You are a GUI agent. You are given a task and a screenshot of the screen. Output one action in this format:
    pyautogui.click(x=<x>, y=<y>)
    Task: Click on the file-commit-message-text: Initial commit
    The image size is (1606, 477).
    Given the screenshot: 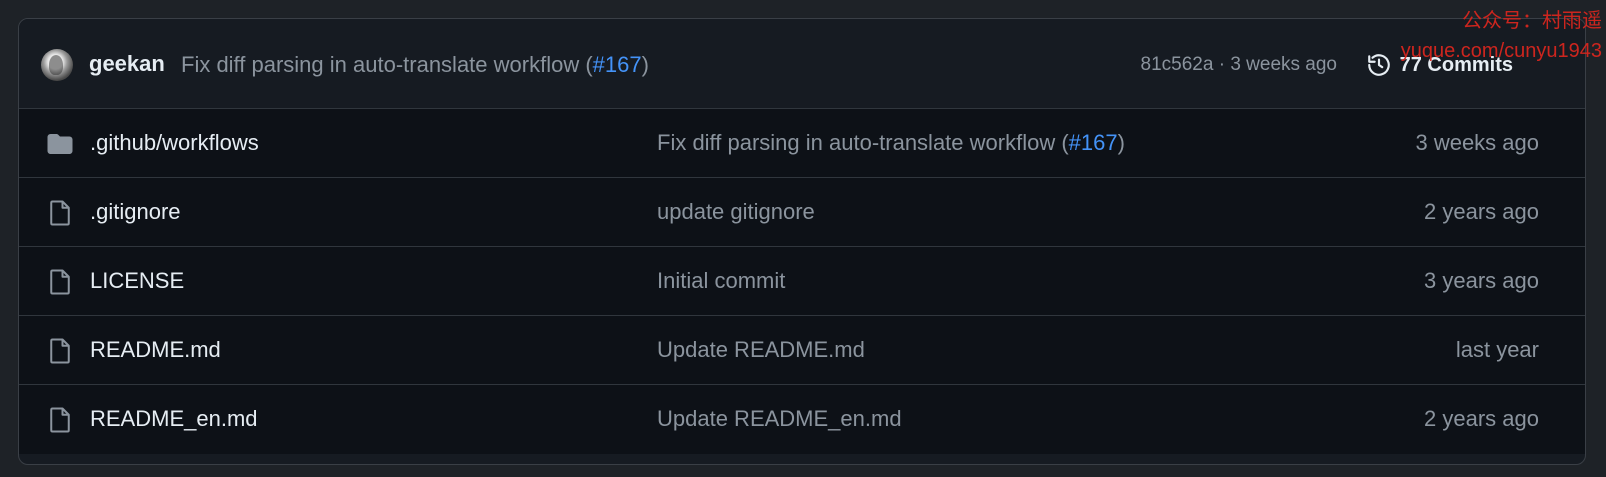 What is the action you would take?
    pyautogui.click(x=721, y=280)
    